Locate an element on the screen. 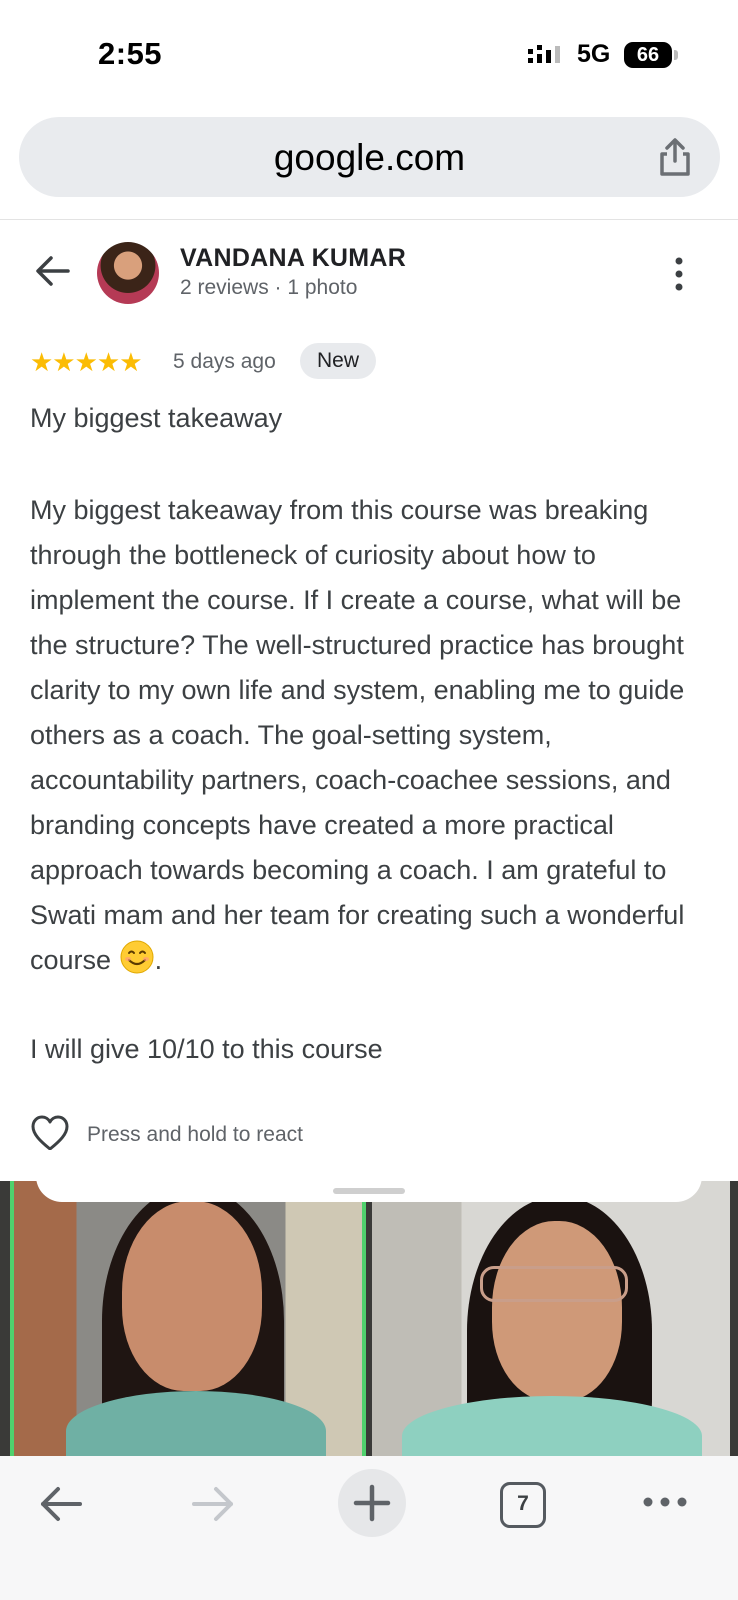 Image resolution: width=738 pixels, height=1600 pixels. reviewer-name: VANDANA KUMAR is located at coordinates (293, 258).